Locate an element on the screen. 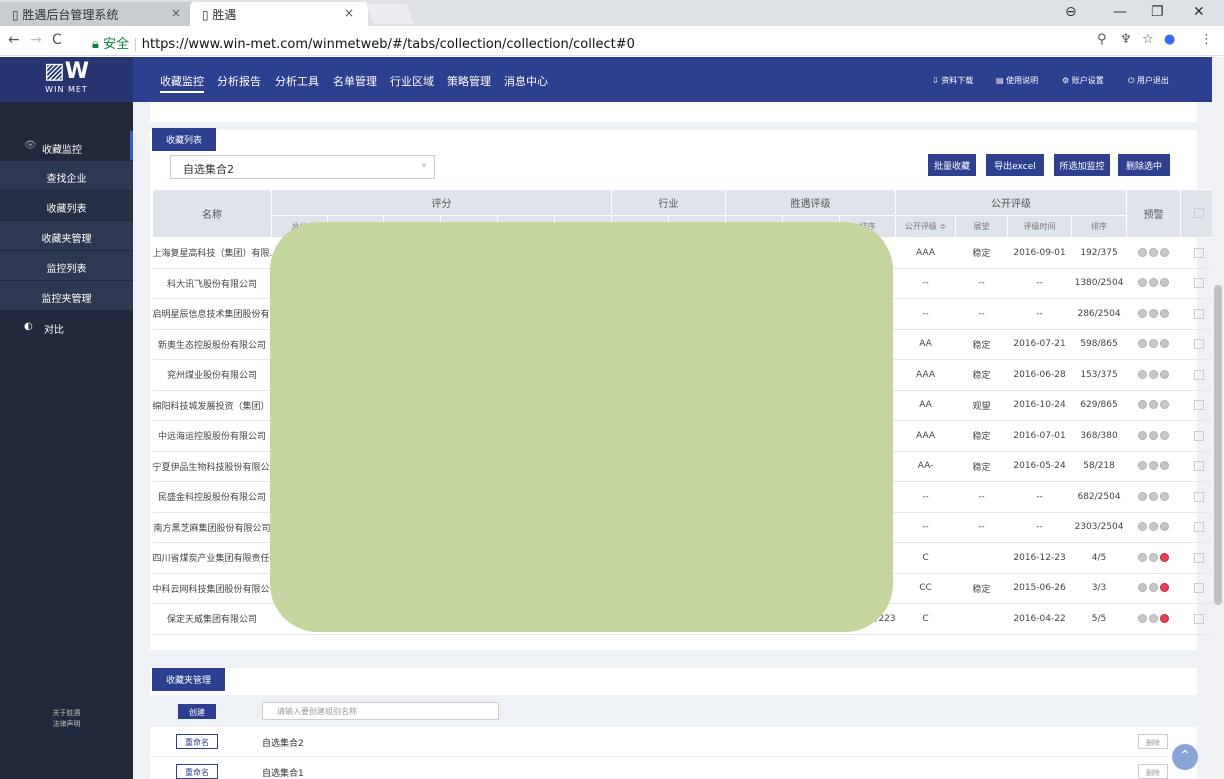 This screenshot has height=779, width=1224. company-name: 保定天威集团有限公司 is located at coordinates (212, 619).